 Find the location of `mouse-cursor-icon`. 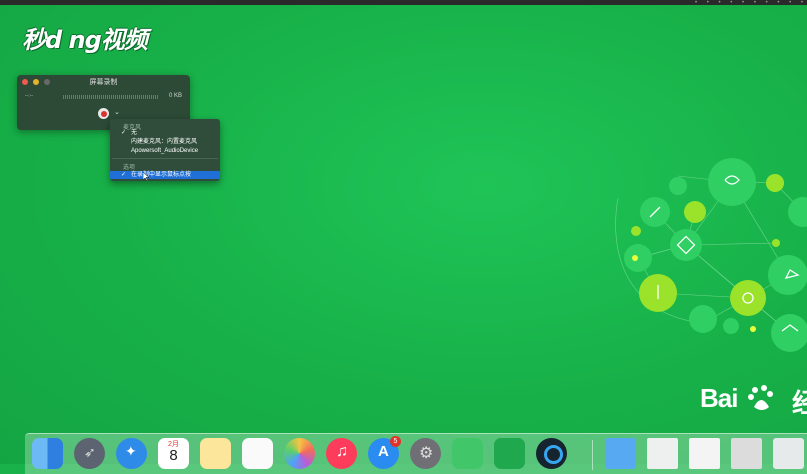

mouse-cursor-icon is located at coordinates (146, 176).